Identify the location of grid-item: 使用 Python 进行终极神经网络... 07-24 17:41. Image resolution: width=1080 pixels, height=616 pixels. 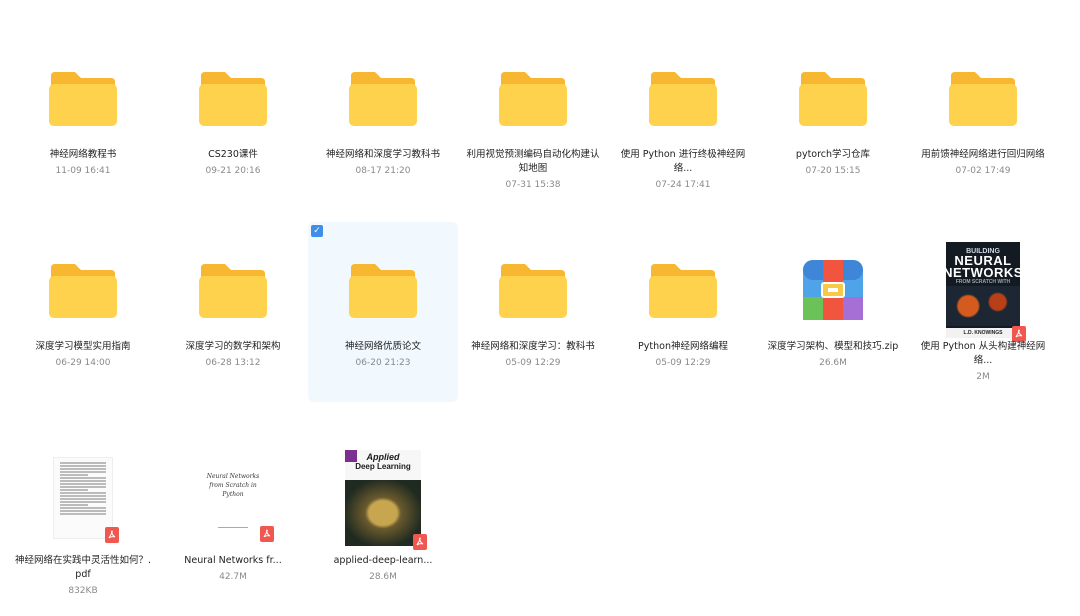
(683, 120).